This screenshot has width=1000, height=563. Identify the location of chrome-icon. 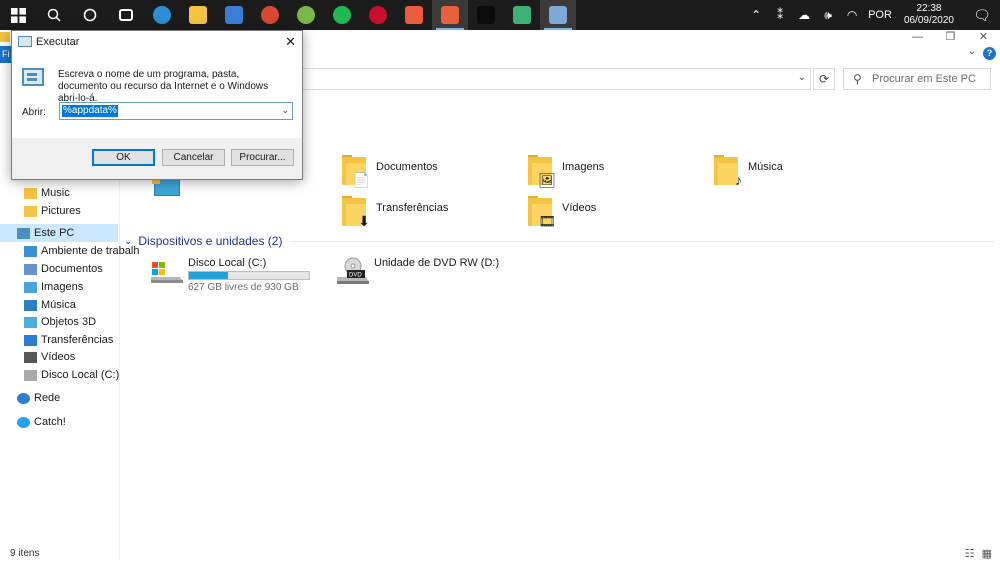
(270, 15).